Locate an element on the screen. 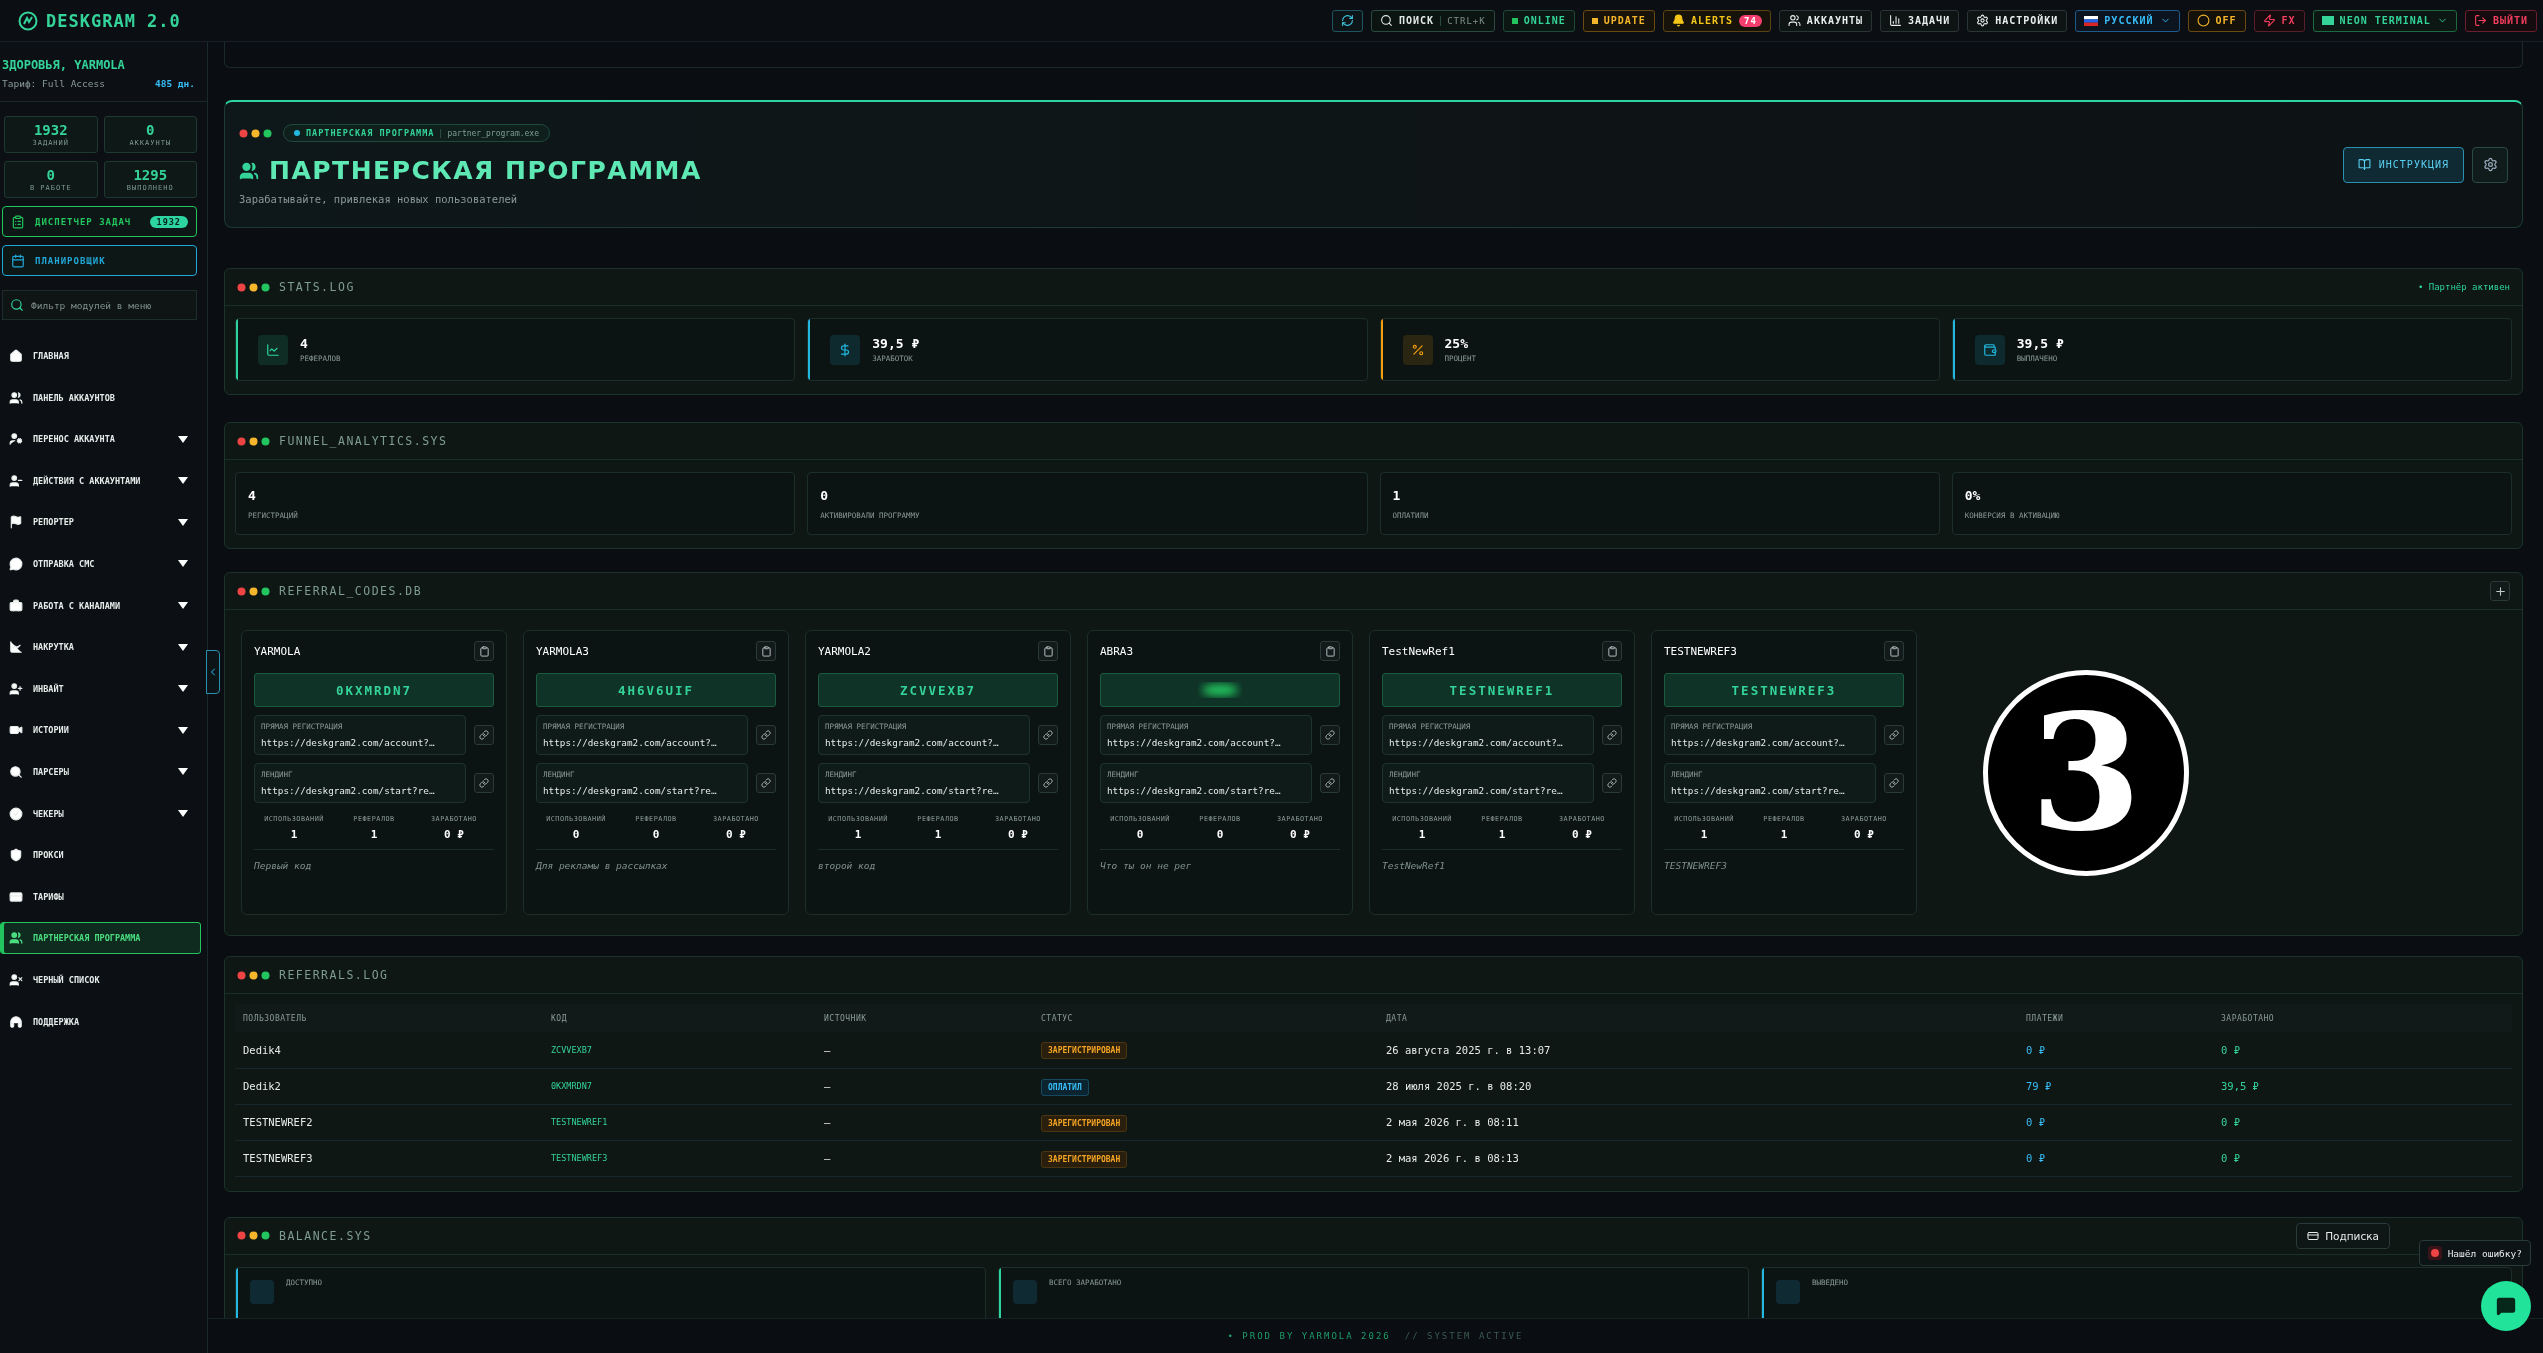 The width and height of the screenshot is (2543, 1353). referral-code: TESTNEWREF1 is located at coordinates (1502, 690).